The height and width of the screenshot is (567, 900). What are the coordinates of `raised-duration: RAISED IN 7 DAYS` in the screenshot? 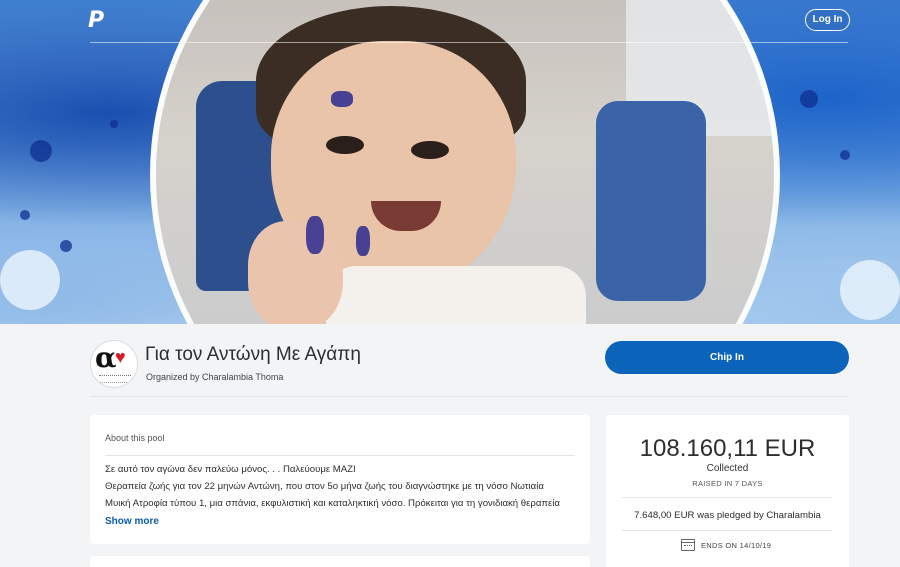 It's located at (727, 483).